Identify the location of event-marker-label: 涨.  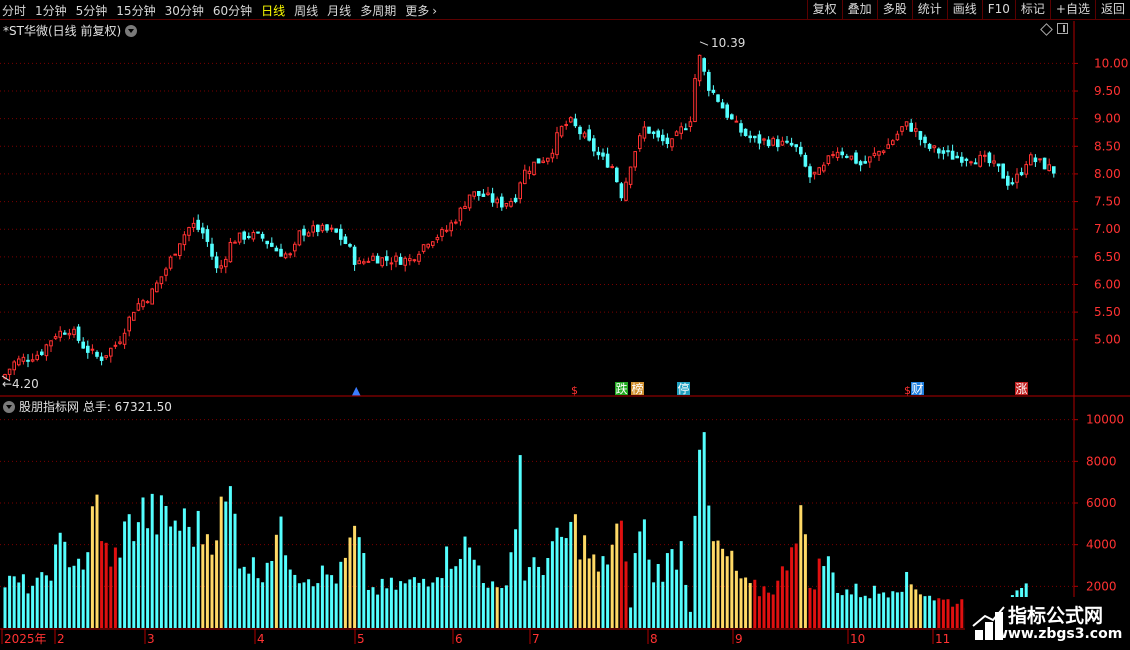
(1022, 388).